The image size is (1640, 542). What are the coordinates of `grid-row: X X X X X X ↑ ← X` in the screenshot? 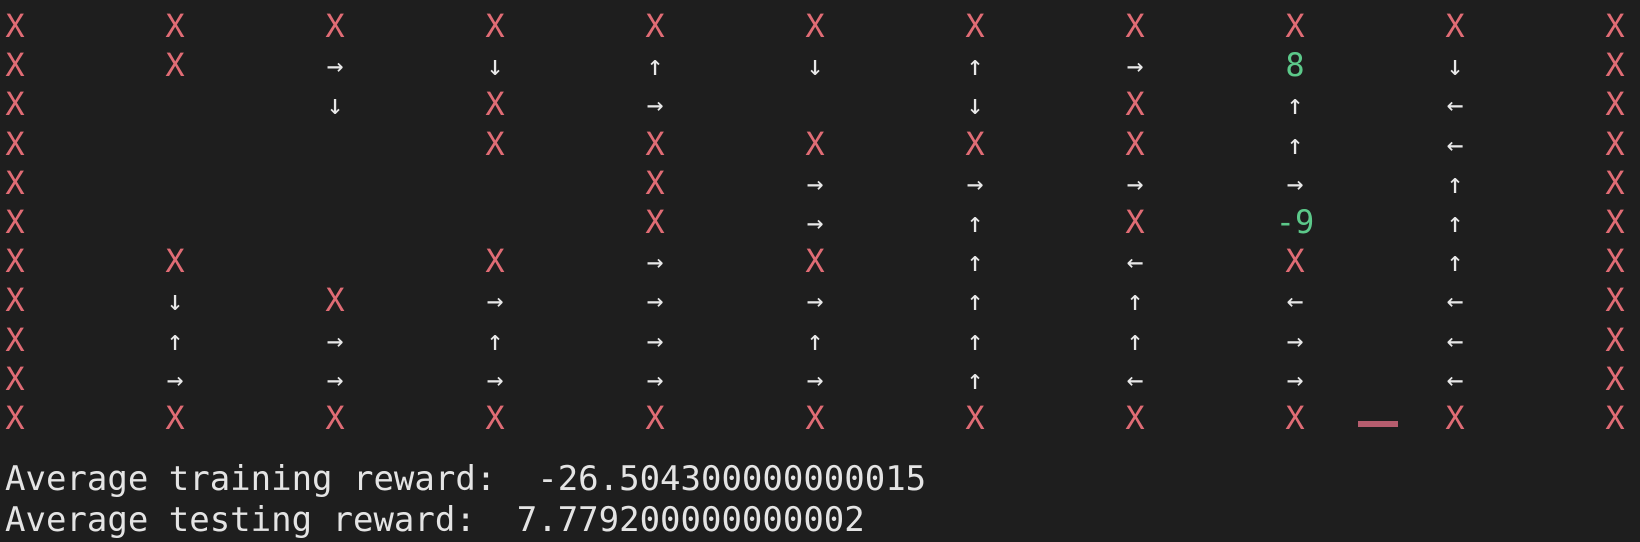 It's located at (820, 144).